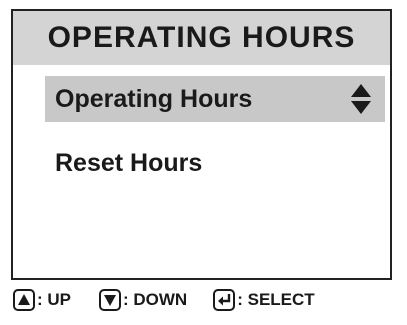 The width and height of the screenshot is (407, 325). Describe the element at coordinates (391, 144) in the screenshot. I see `screen-frame-right` at that location.